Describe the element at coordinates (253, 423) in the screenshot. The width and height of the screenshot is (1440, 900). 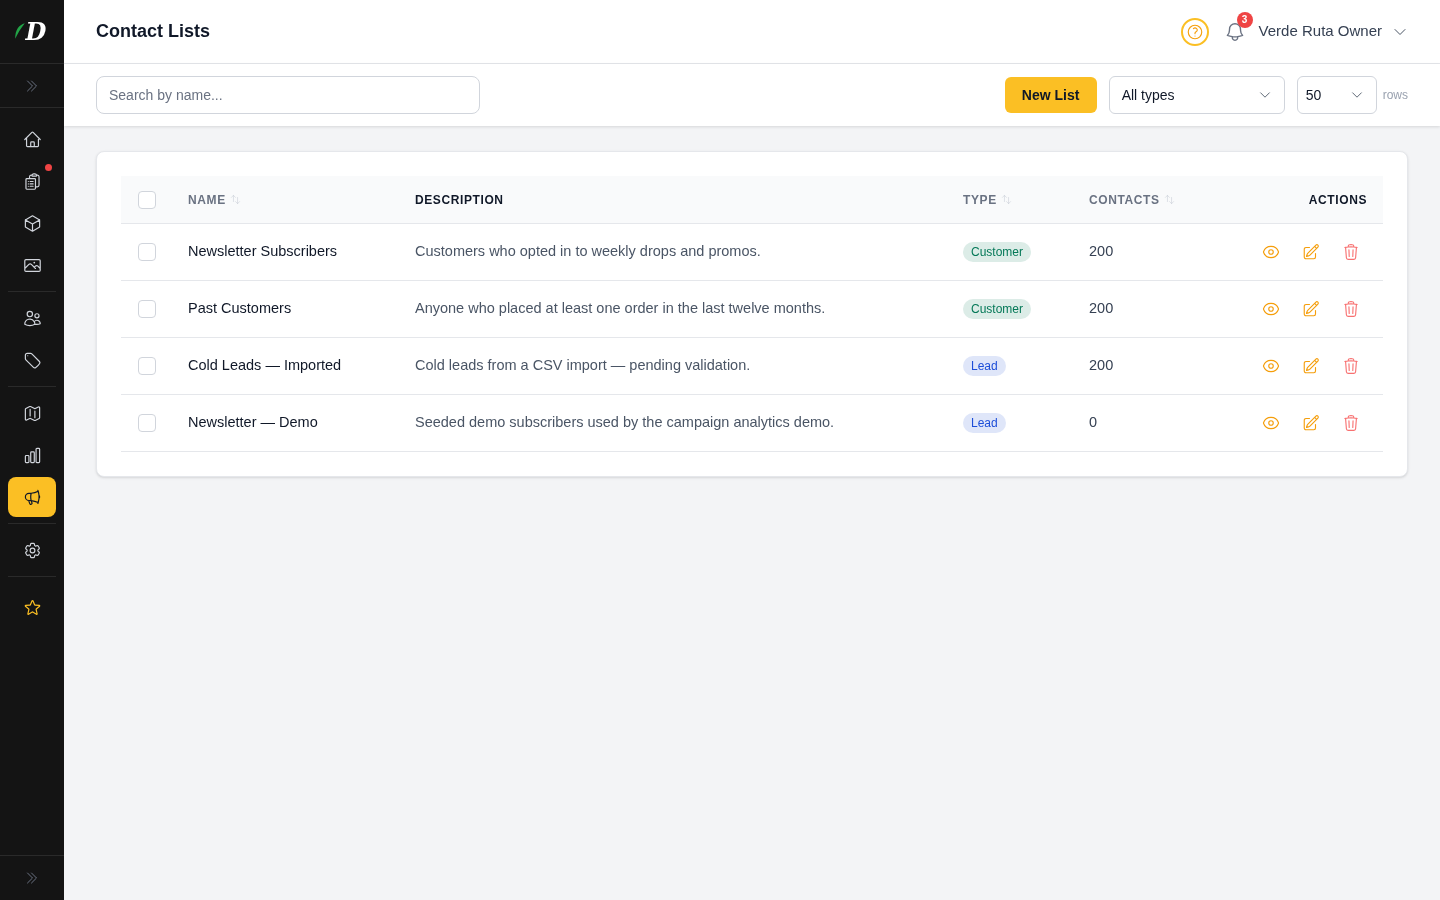
I see `list-name: Newsletter — Demo` at that location.